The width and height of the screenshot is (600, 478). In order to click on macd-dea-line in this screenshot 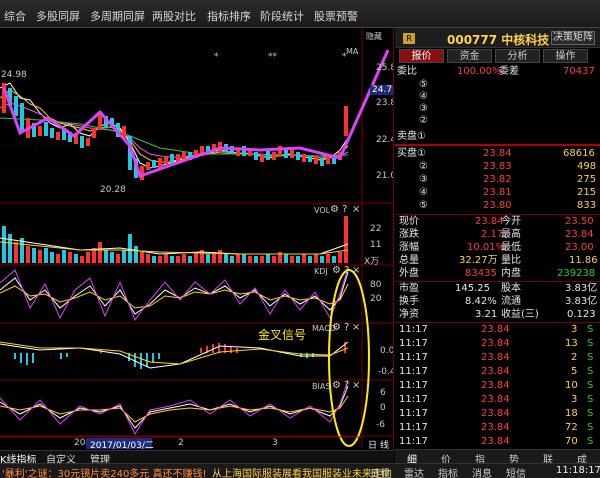, I will do `click(174, 353)`.